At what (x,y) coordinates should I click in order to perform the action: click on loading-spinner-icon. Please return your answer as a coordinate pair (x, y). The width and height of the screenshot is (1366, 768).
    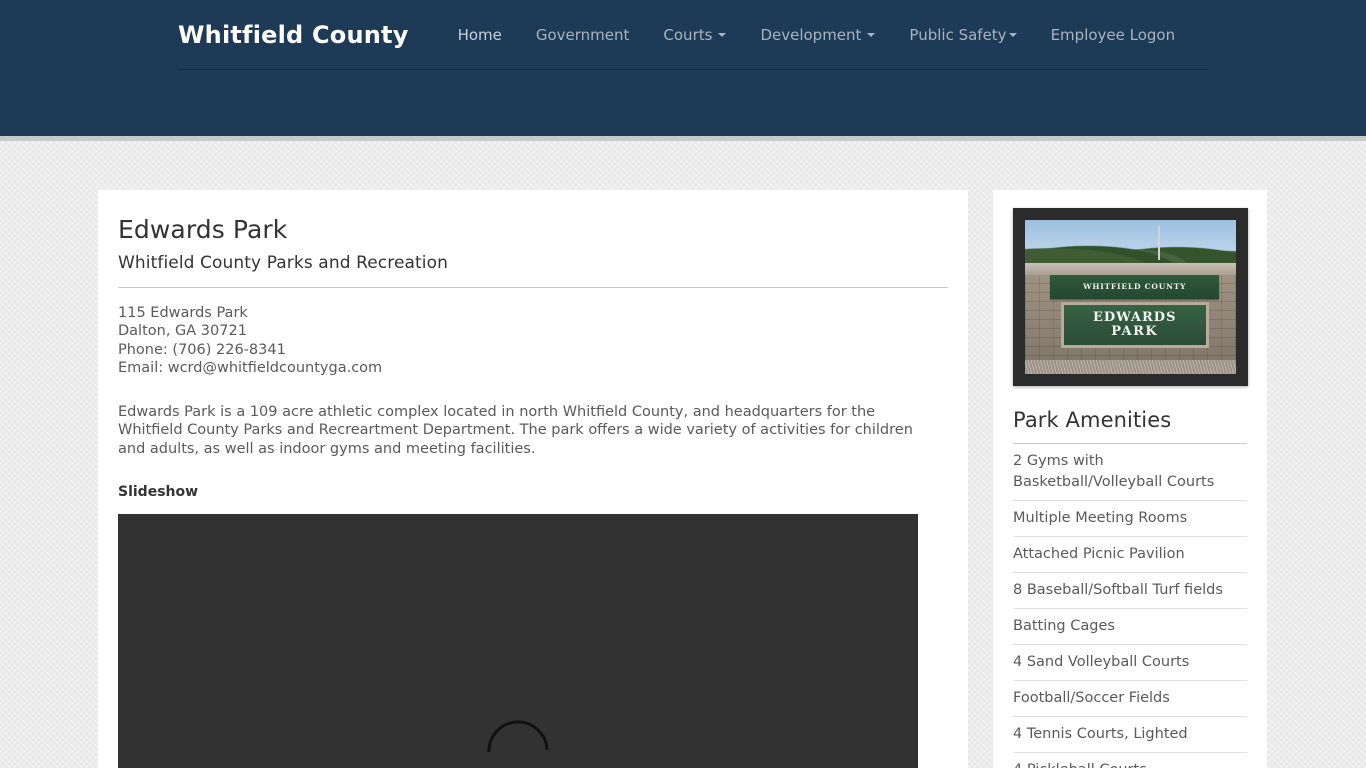
    Looking at the image, I should click on (518, 736).